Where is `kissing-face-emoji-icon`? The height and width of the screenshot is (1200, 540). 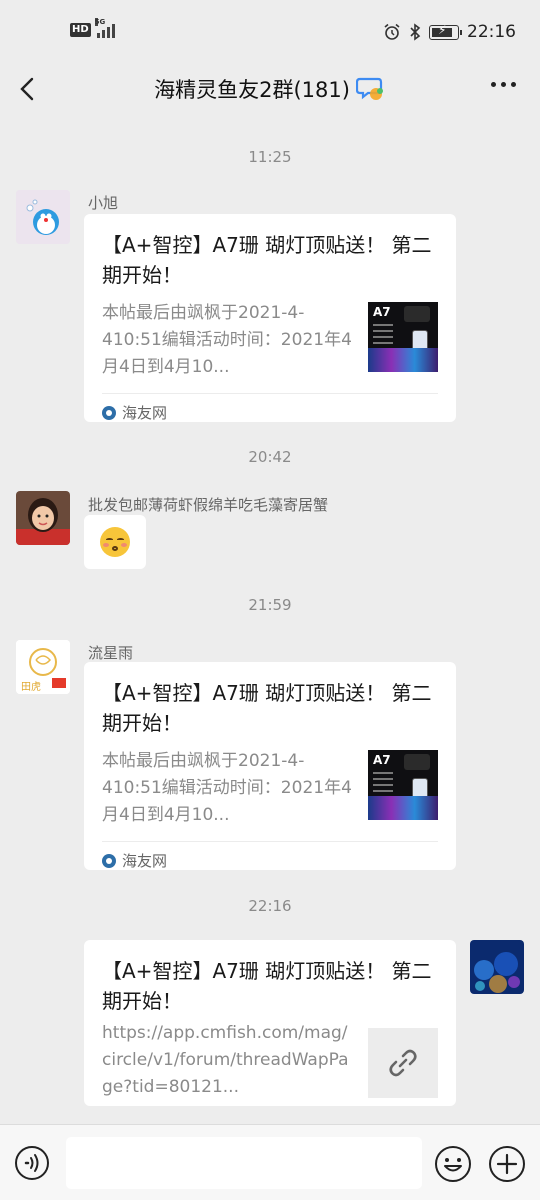 kissing-face-emoji-icon is located at coordinates (115, 542).